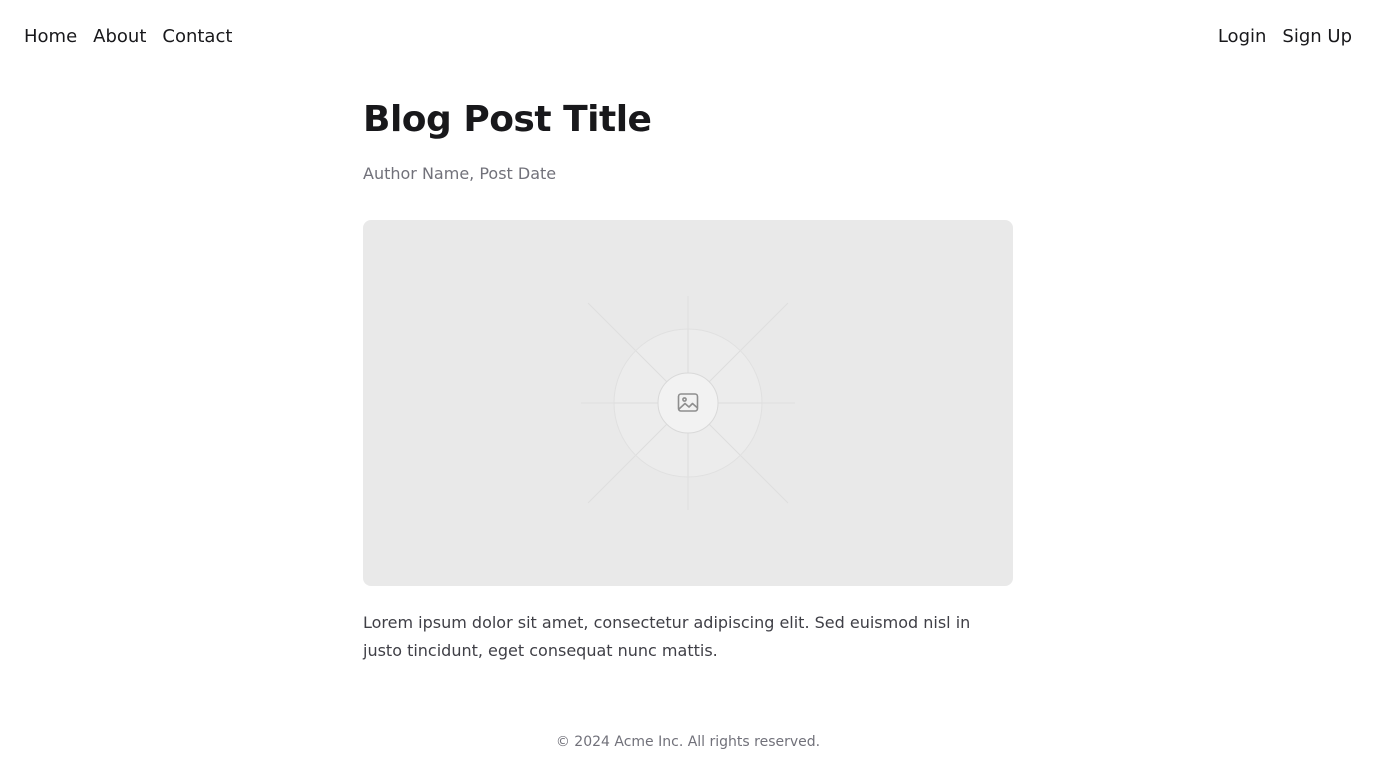  I want to click on copyright-text: © 2024 Acme Inc. All rights reserved., so click(688, 742).